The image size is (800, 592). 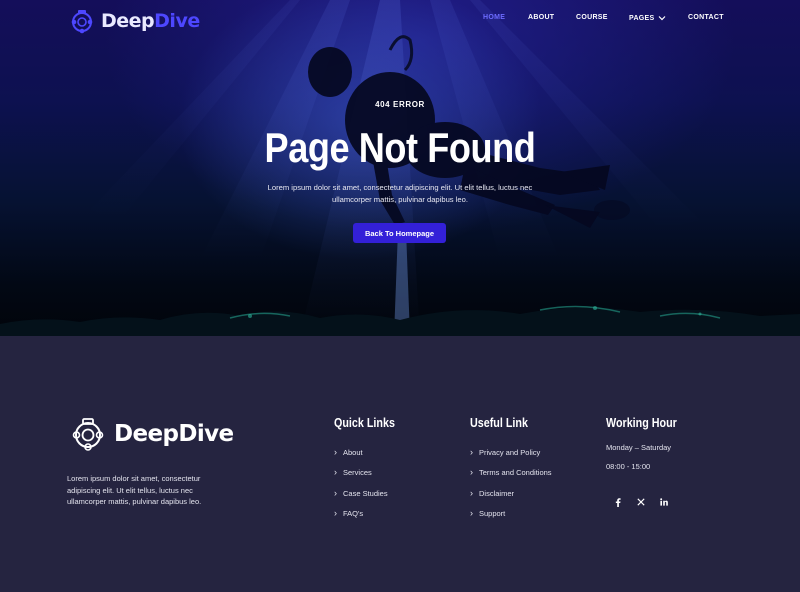 What do you see at coordinates (617, 502) in the screenshot?
I see `facebook-icon` at bounding box center [617, 502].